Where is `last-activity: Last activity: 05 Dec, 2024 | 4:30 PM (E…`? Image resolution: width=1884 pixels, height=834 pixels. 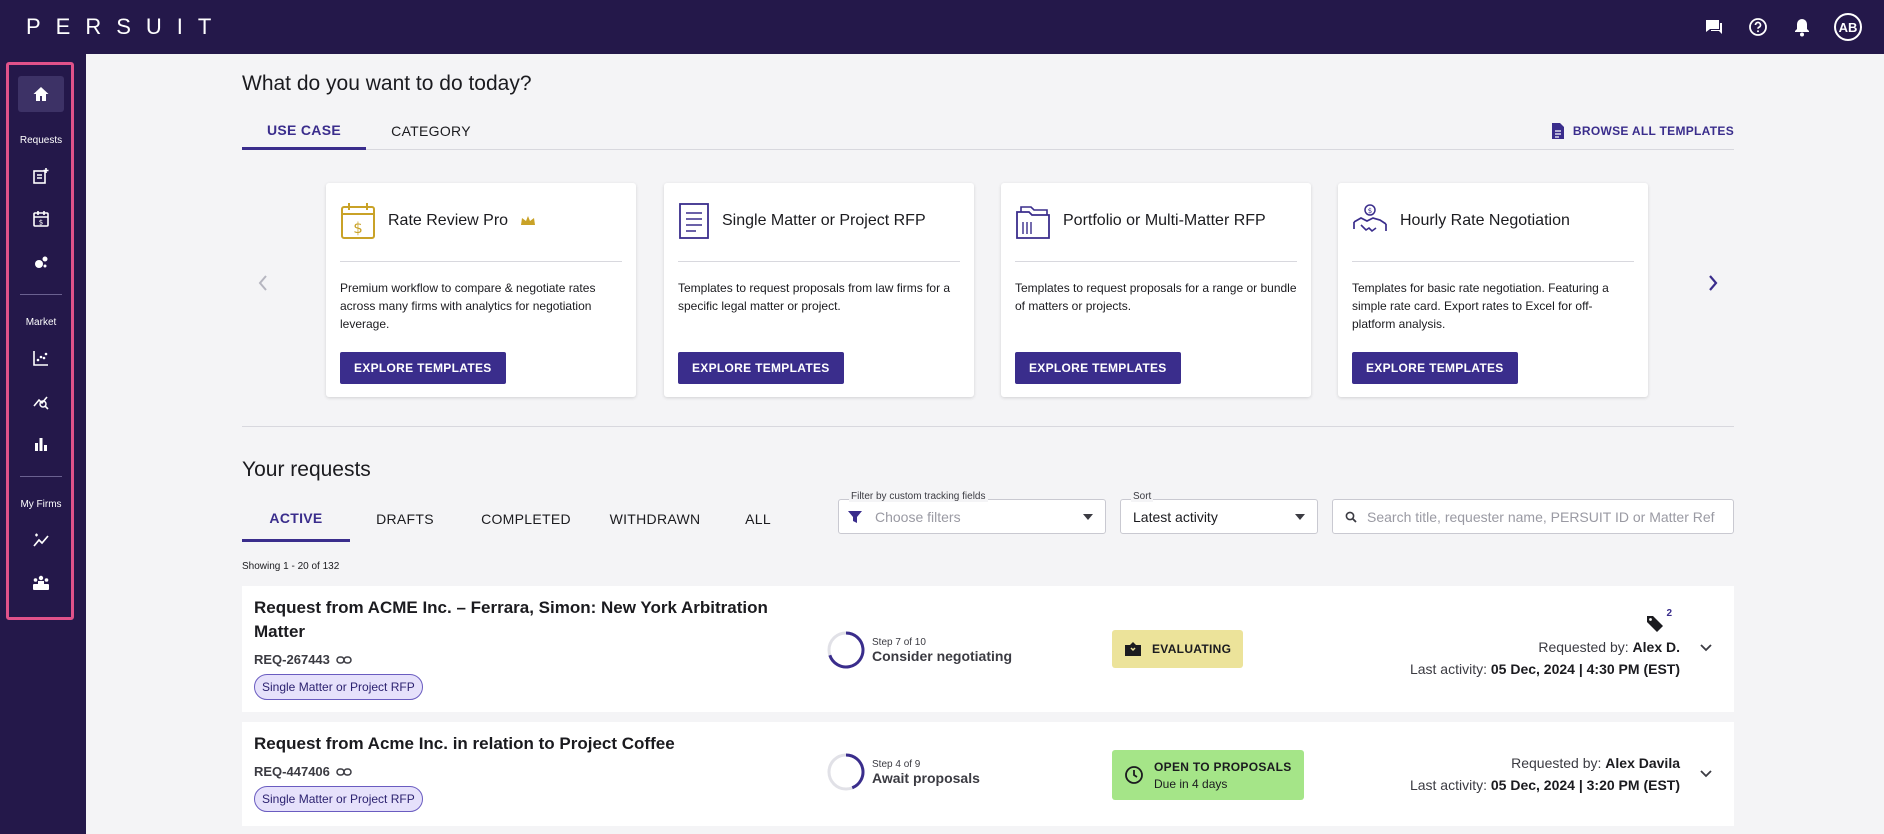
last-activity: Last activity: 05 Dec, 2024 | 4:30 PM (E… is located at coordinates (1545, 669).